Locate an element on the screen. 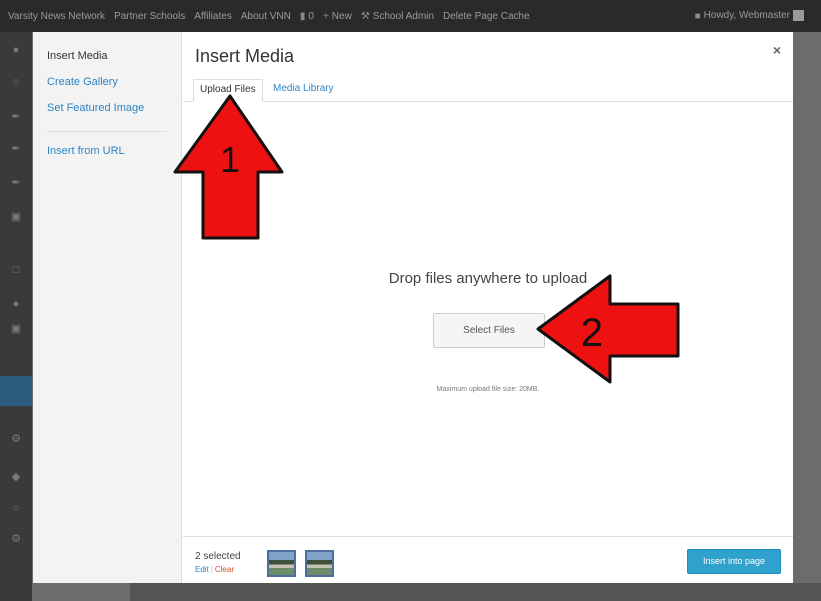  annotation-arrow-2: 2 is located at coordinates (608, 329).